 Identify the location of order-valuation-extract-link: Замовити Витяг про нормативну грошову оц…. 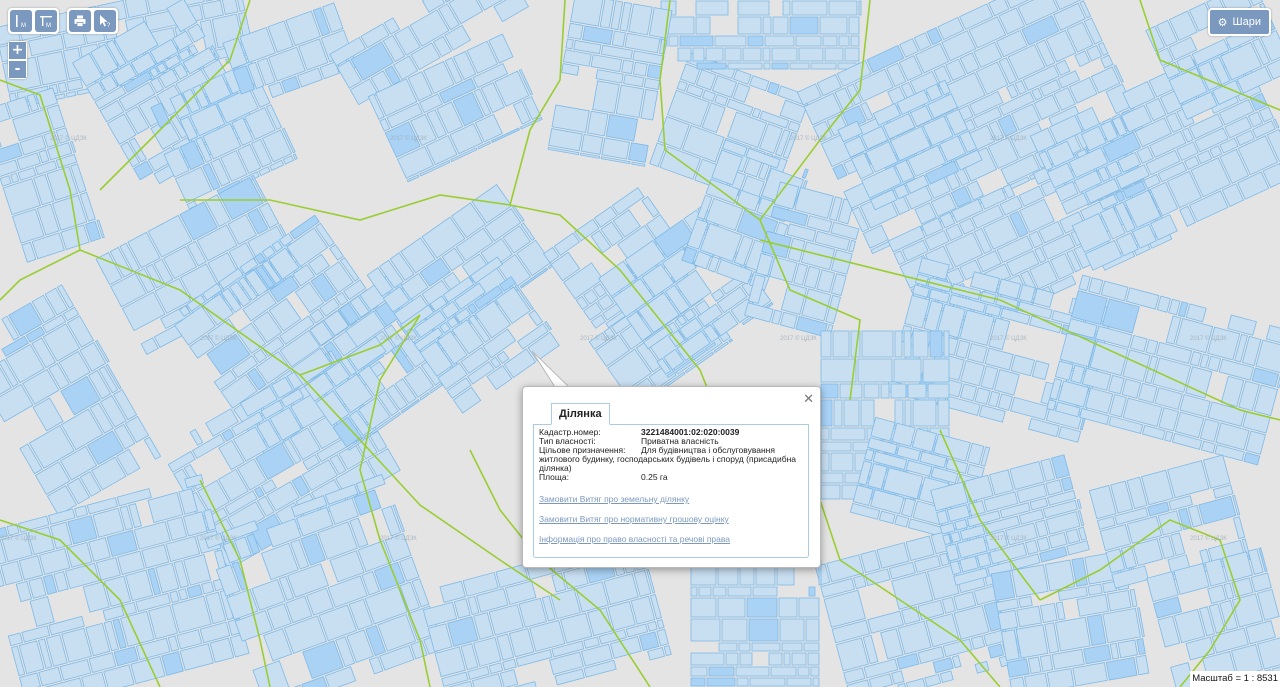
(634, 519).